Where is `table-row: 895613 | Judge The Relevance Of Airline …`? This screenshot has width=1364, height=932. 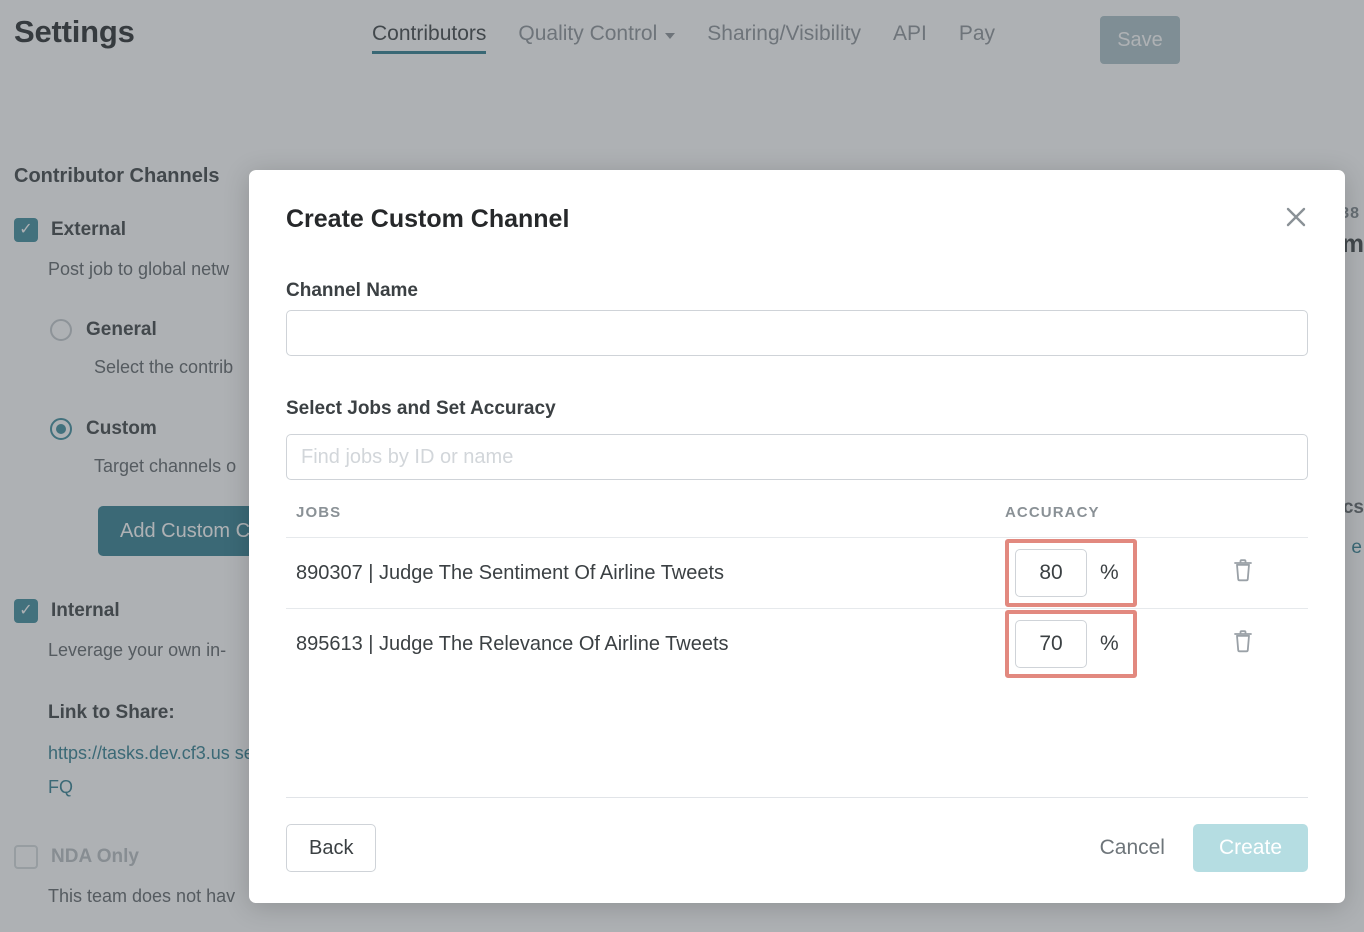 table-row: 895613 | Judge The Relevance Of Airline … is located at coordinates (797, 643).